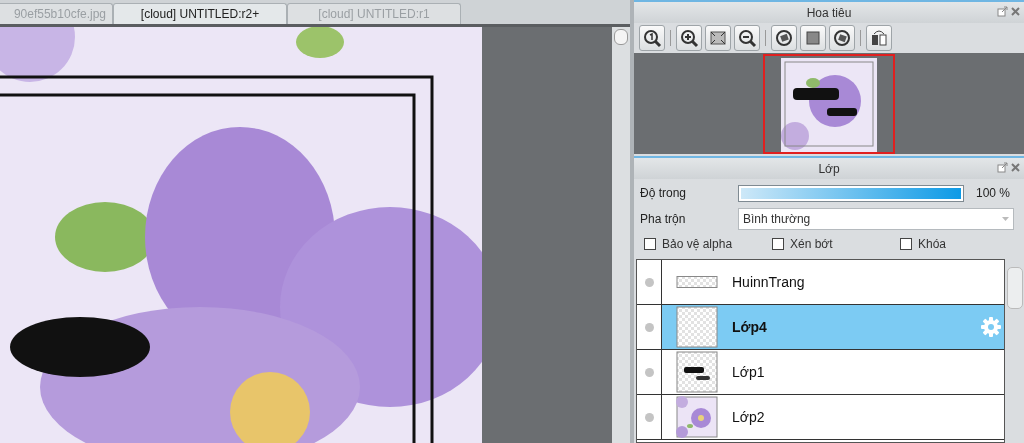 Image resolution: width=1024 pixels, height=443 pixels. Describe the element at coordinates (820, 372) in the screenshot. I see `layer-row: Lớp1` at that location.